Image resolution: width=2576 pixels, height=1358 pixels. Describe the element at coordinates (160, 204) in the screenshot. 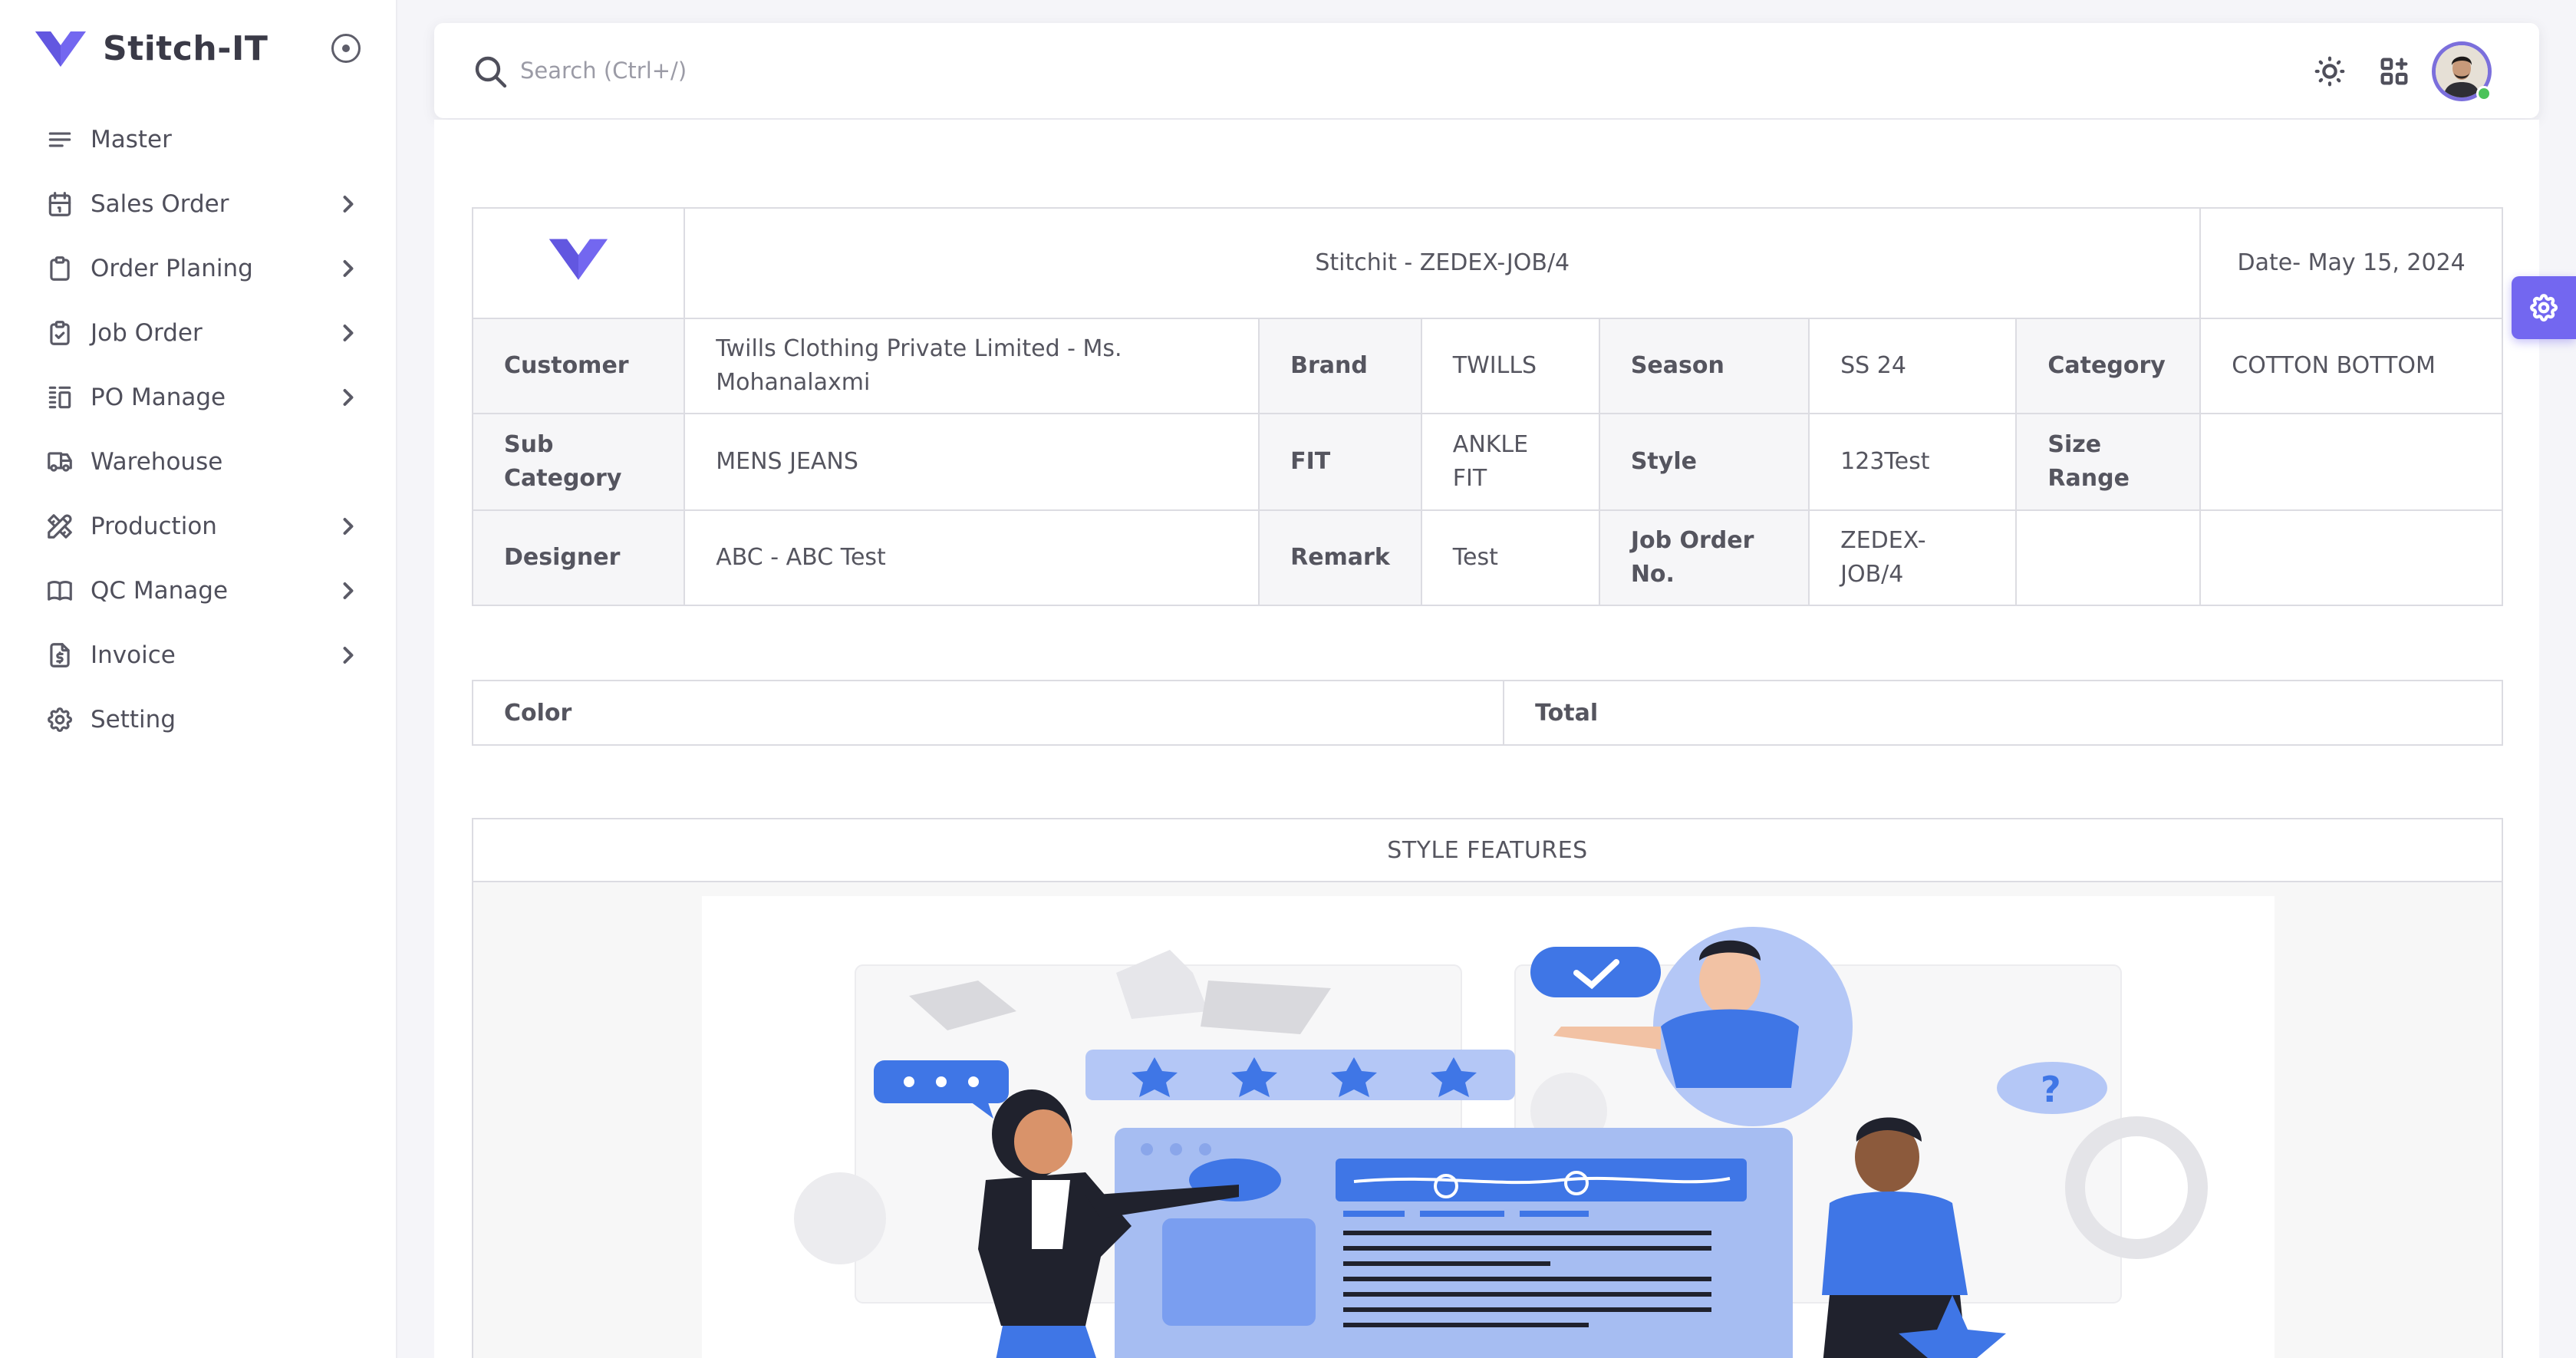

I see `sidebar-item-label: Sales Order` at that location.